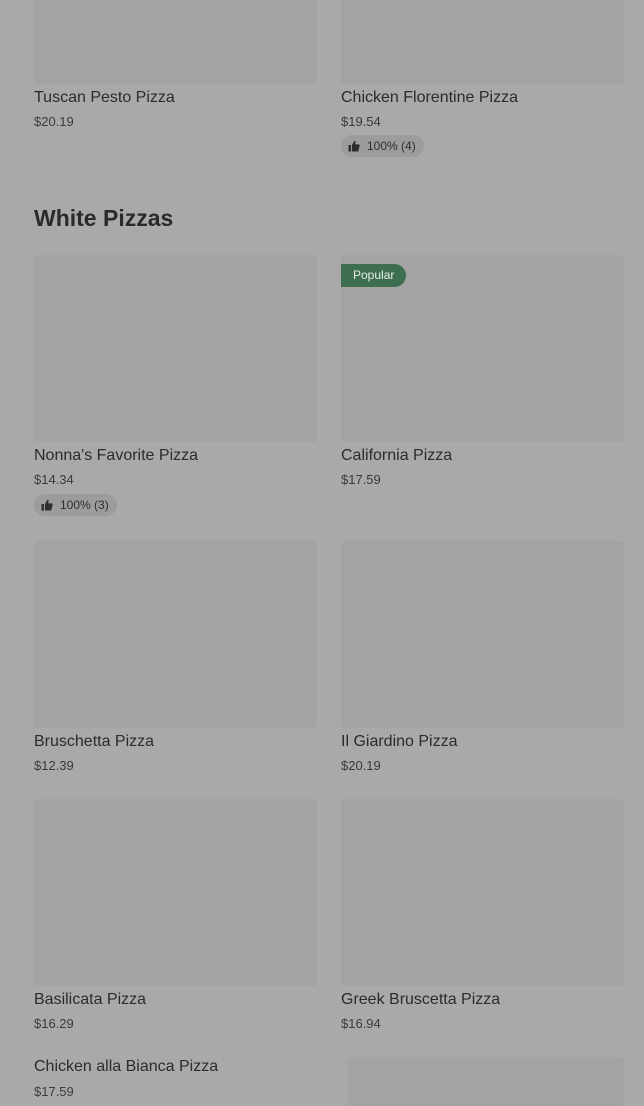 This screenshot has width=644, height=1106. What do you see at coordinates (429, 97) in the screenshot?
I see `item-name: Chicken Florentine Pizza` at bounding box center [429, 97].